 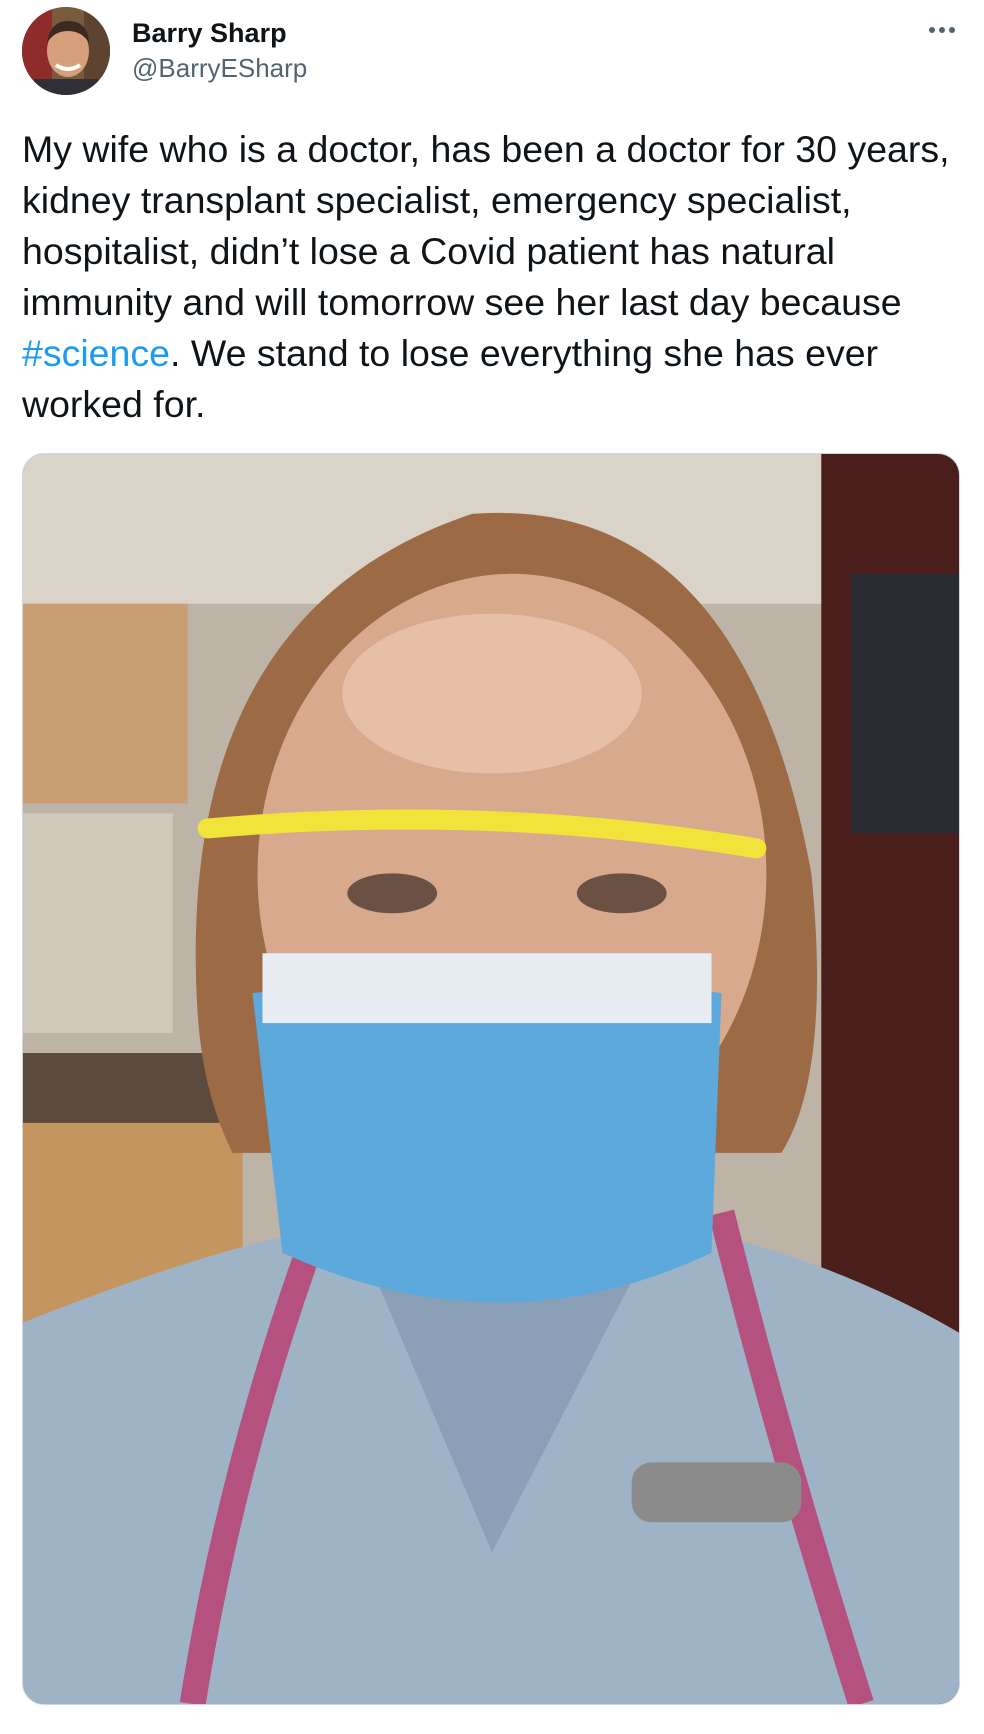 I want to click on author-name: Barry Sharp, so click(x=209, y=33).